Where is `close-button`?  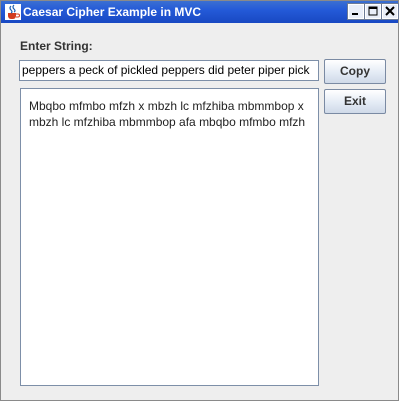 close-button is located at coordinates (390, 11).